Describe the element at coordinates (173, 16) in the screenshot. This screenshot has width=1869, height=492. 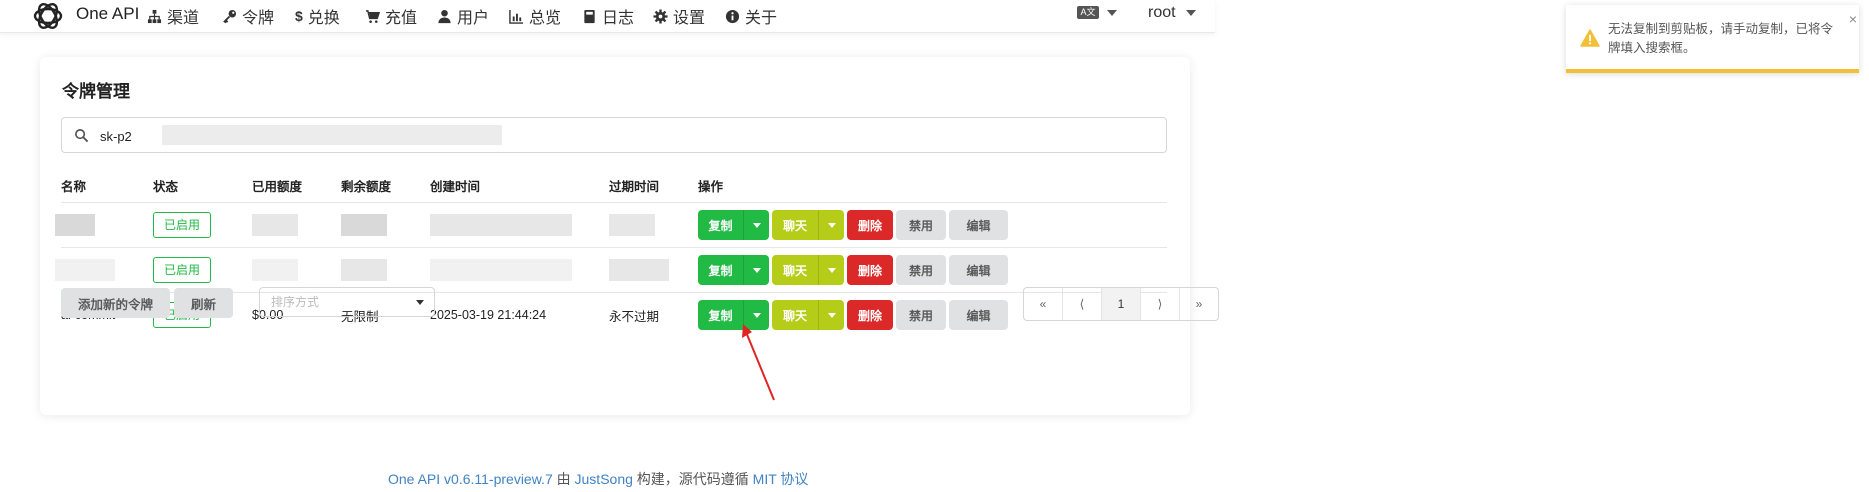
I see `nav-item-channels: 渠道` at that location.